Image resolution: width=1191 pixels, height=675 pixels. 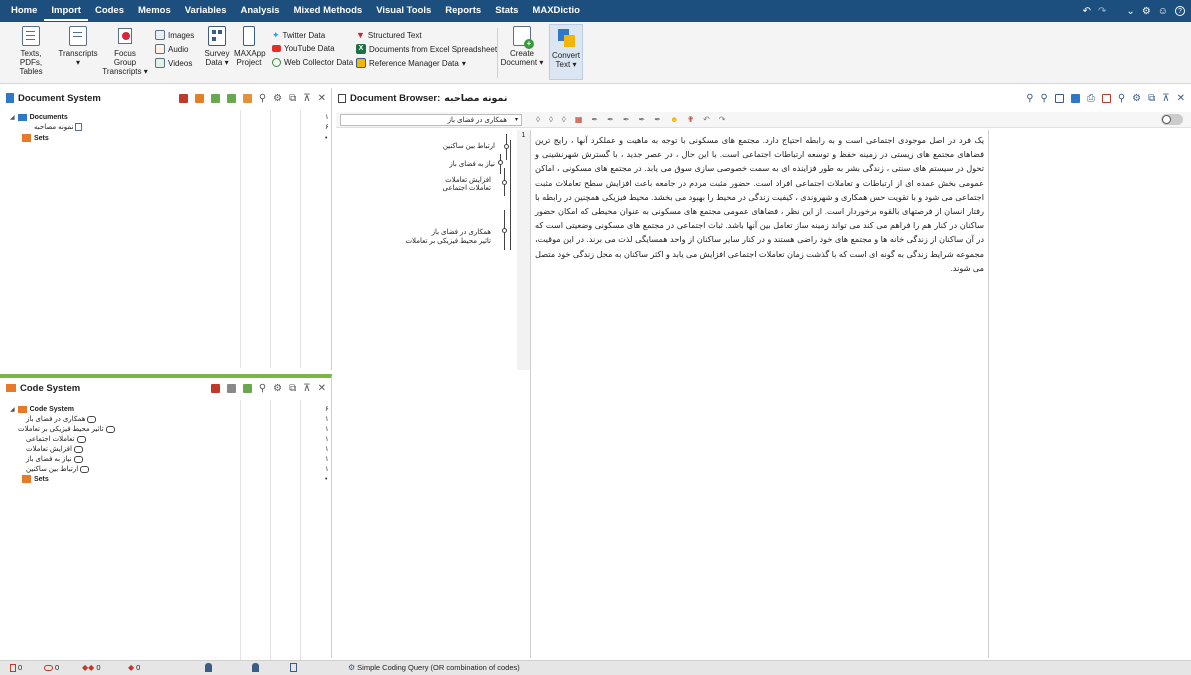 I want to click on tab-home: Home, so click(x=24, y=11).